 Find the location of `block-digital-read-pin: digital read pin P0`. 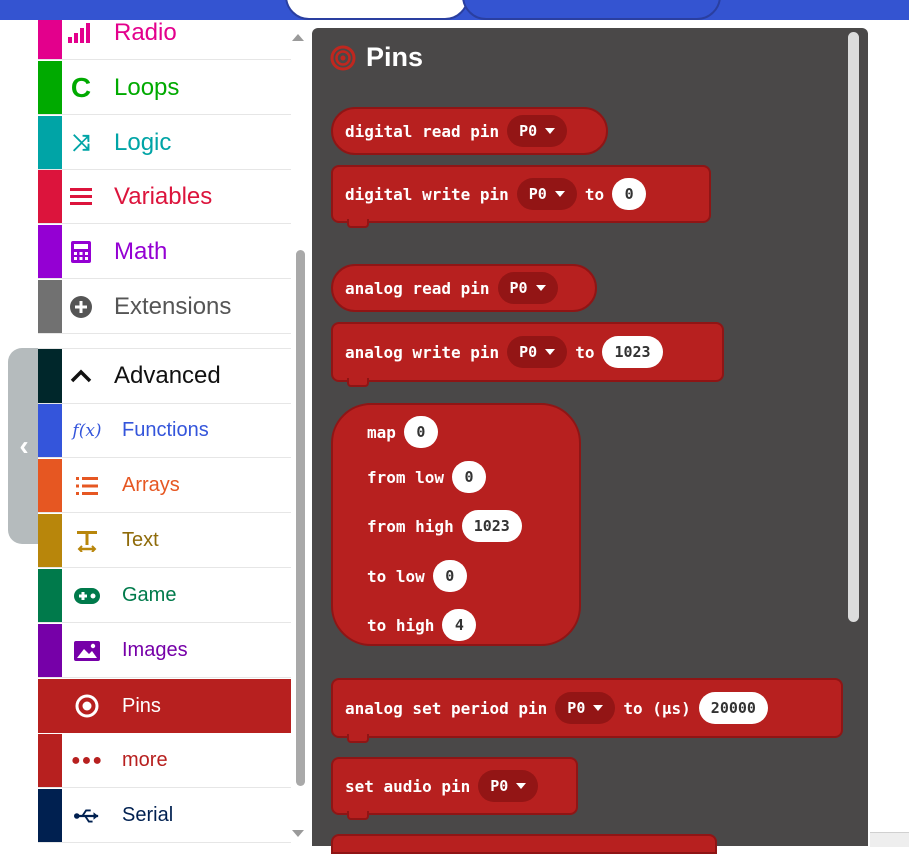

block-digital-read-pin: digital read pin P0 is located at coordinates (469, 131).